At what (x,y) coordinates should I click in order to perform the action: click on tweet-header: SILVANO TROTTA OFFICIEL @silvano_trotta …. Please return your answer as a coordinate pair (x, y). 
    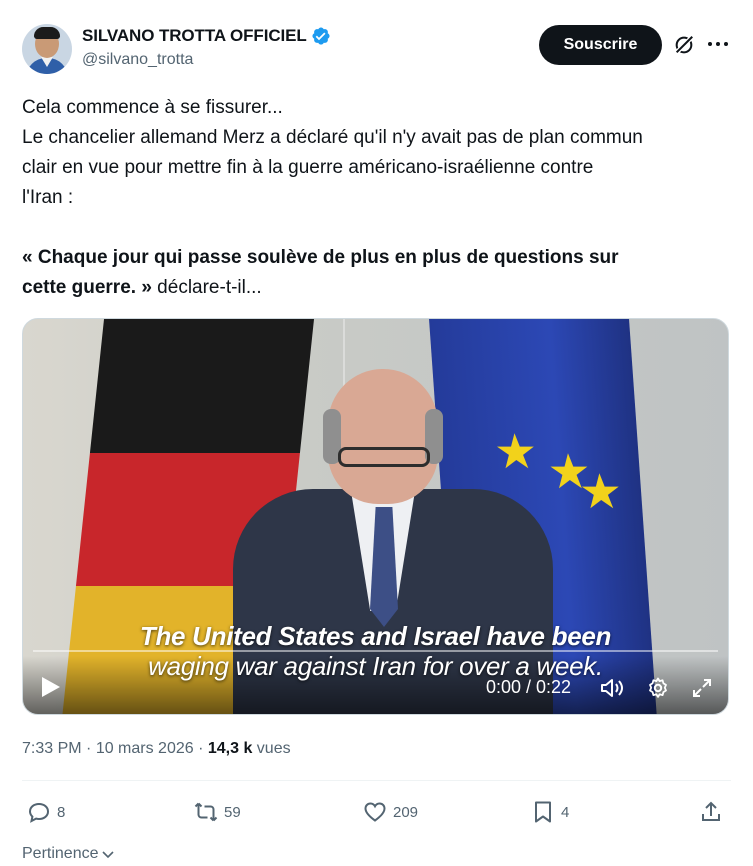
    Looking at the image, I should click on (377, 50).